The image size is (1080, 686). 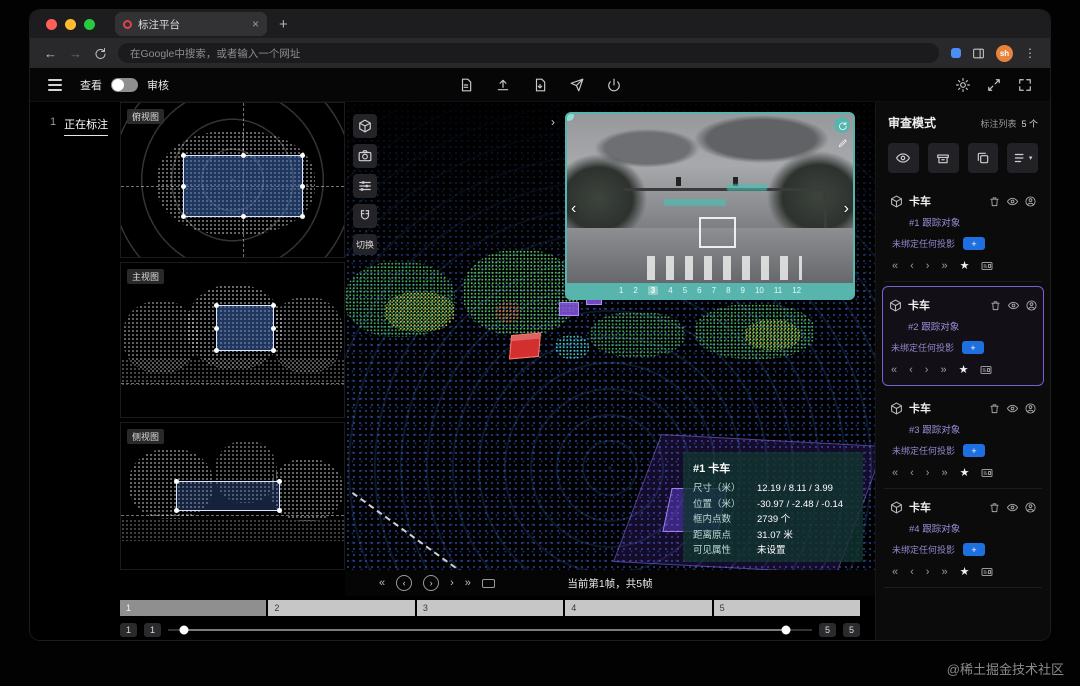 I want to click on compare-icon, so click(x=994, y=85).